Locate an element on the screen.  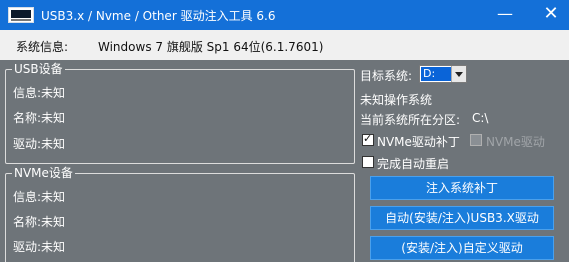
target-system-label: 目标系统: is located at coordinates (386, 76).